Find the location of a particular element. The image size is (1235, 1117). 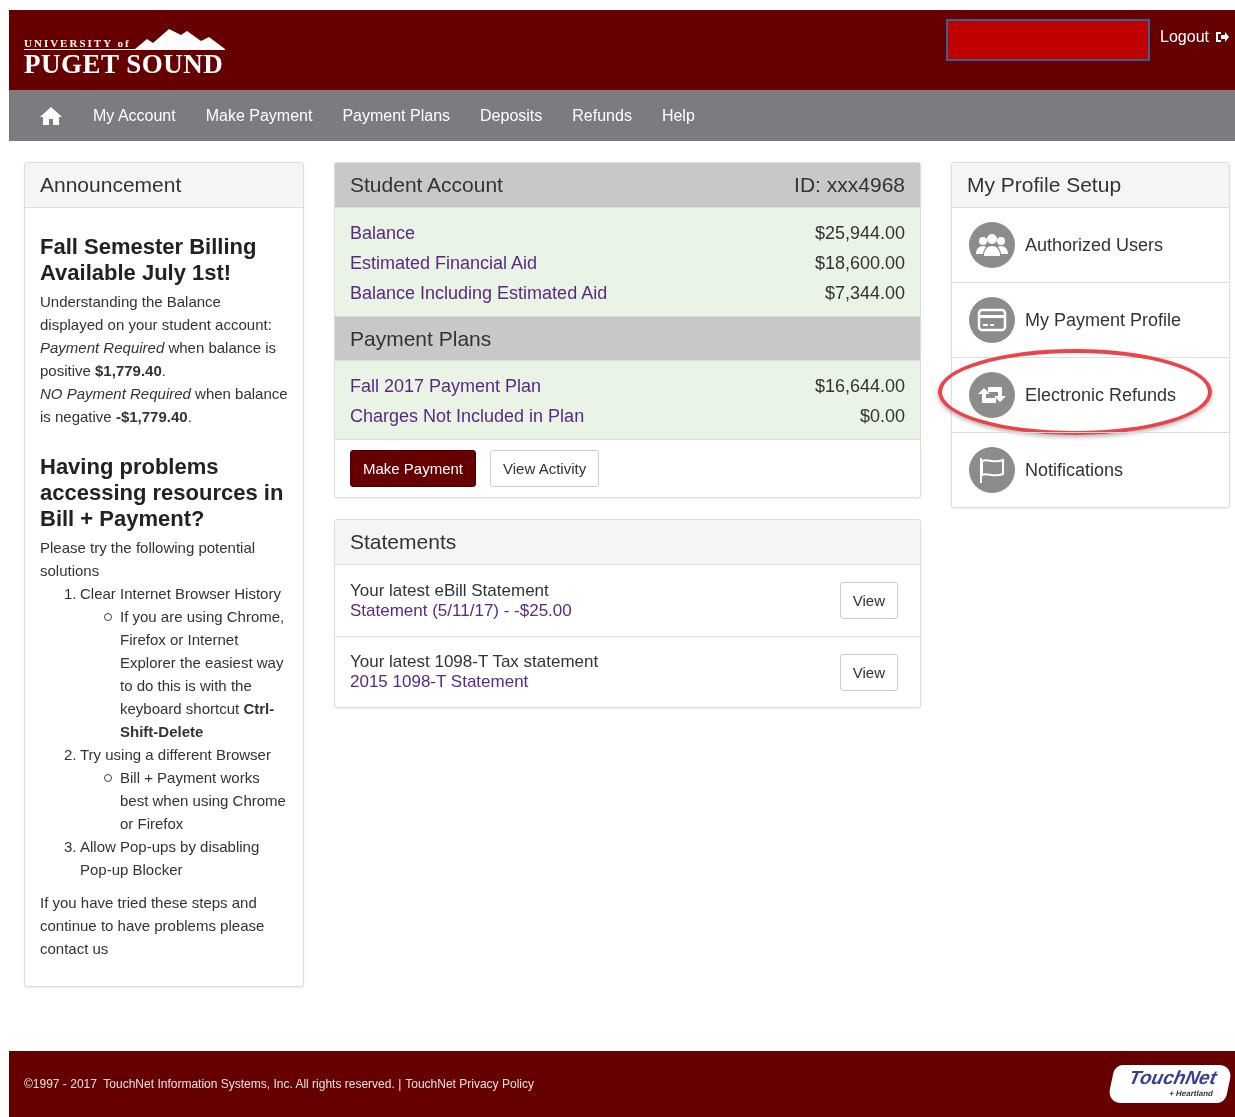

nav-link: Payment Plans is located at coordinates (396, 115).